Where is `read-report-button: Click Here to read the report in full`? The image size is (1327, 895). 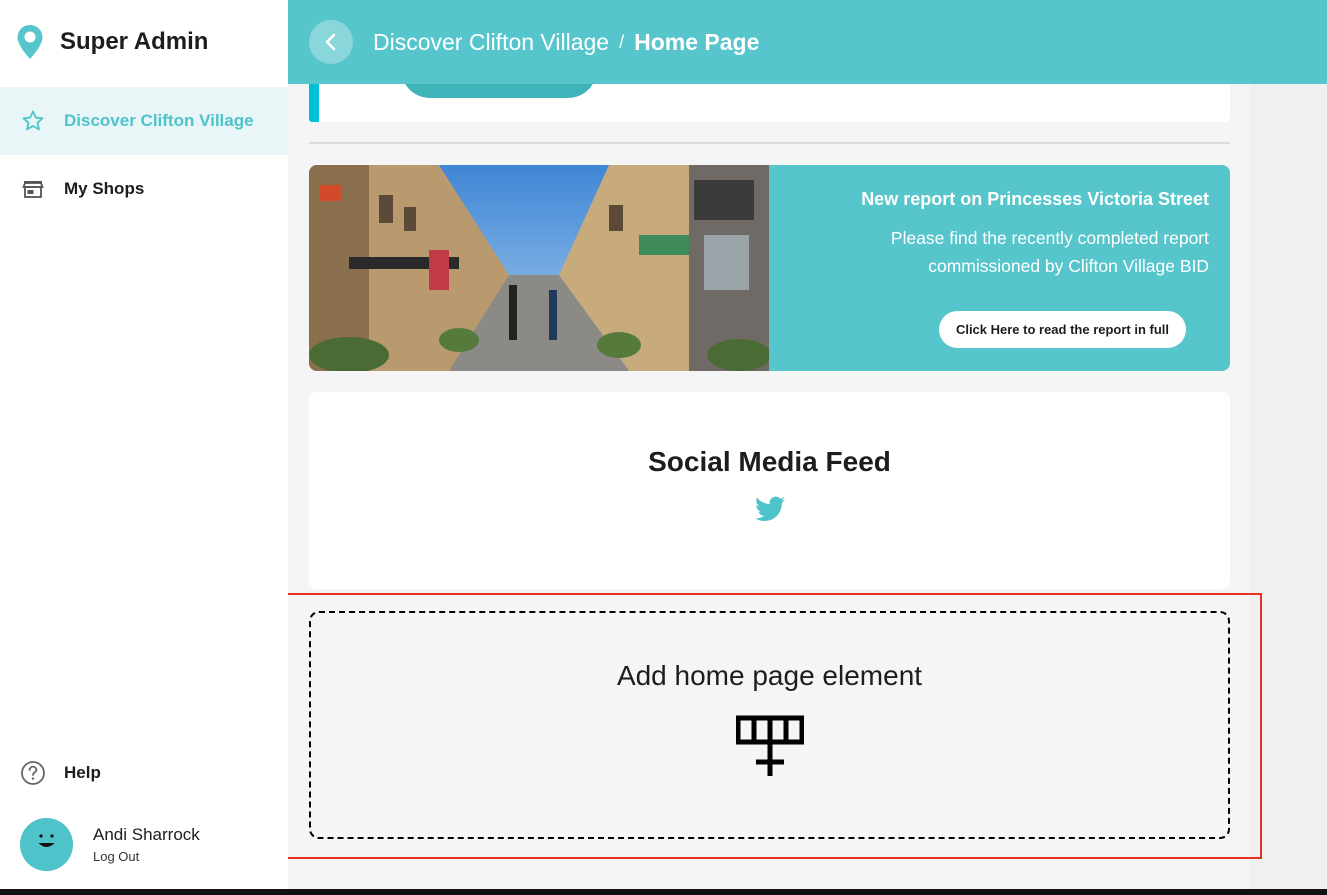 read-report-button: Click Here to read the report in full is located at coordinates (1062, 329).